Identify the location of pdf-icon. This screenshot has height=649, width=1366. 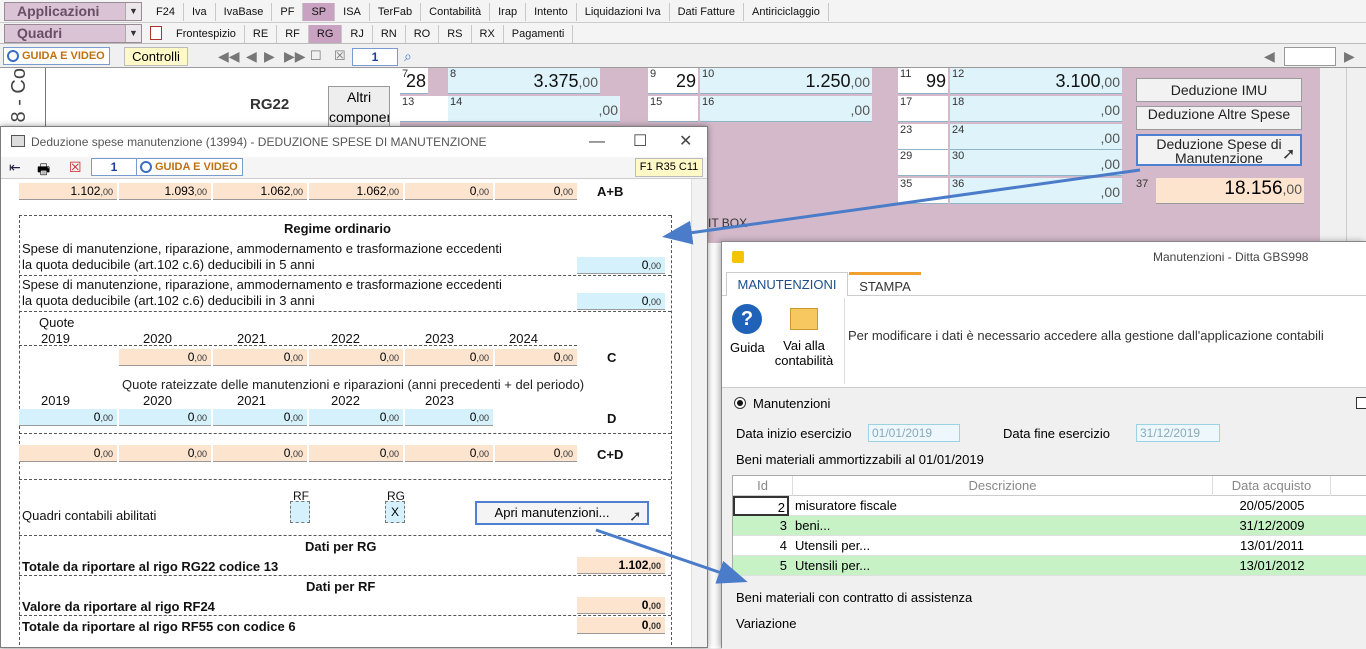
(156, 33).